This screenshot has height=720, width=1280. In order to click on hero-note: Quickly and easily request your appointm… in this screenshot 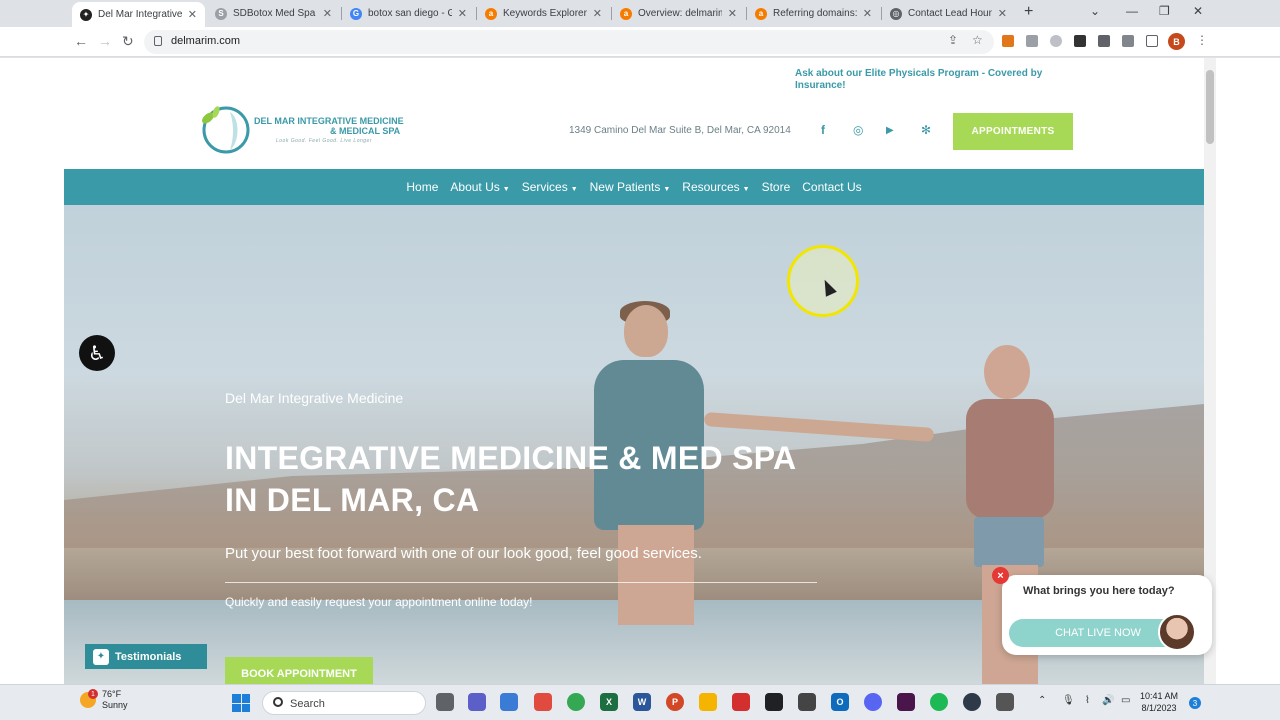, I will do `click(379, 602)`.